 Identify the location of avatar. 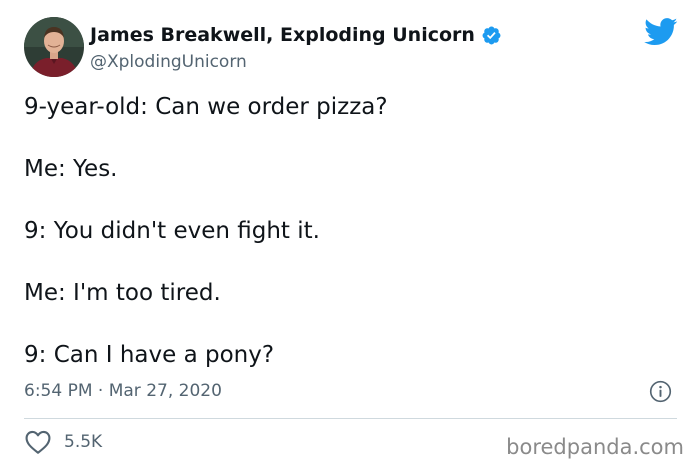
(54, 47).